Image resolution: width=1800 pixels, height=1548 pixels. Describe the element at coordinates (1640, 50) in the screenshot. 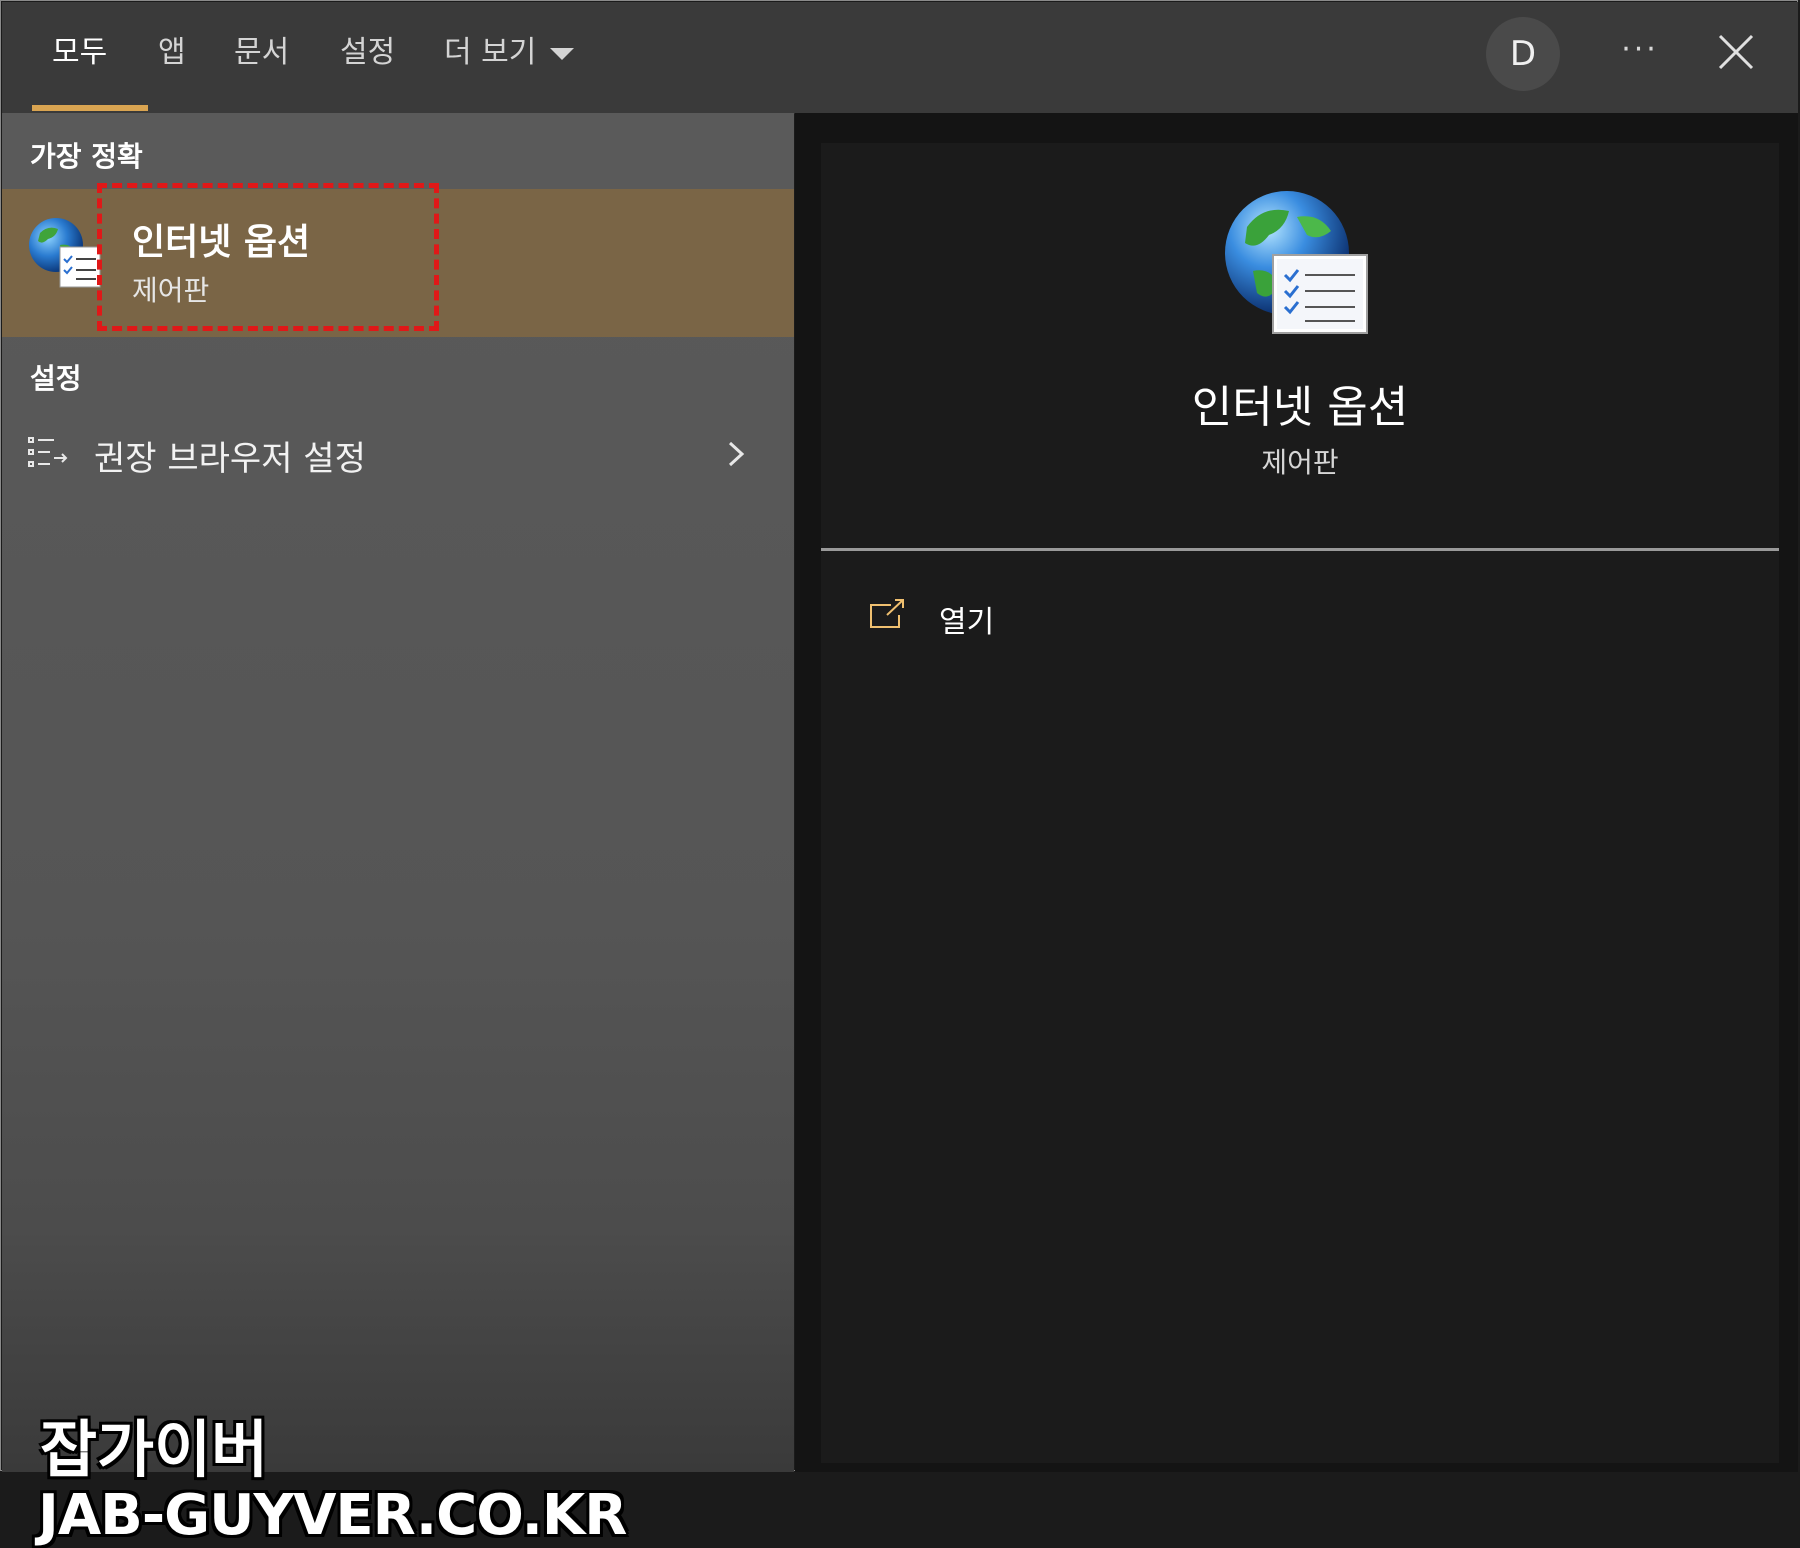

I see `more-options-button: ···` at that location.